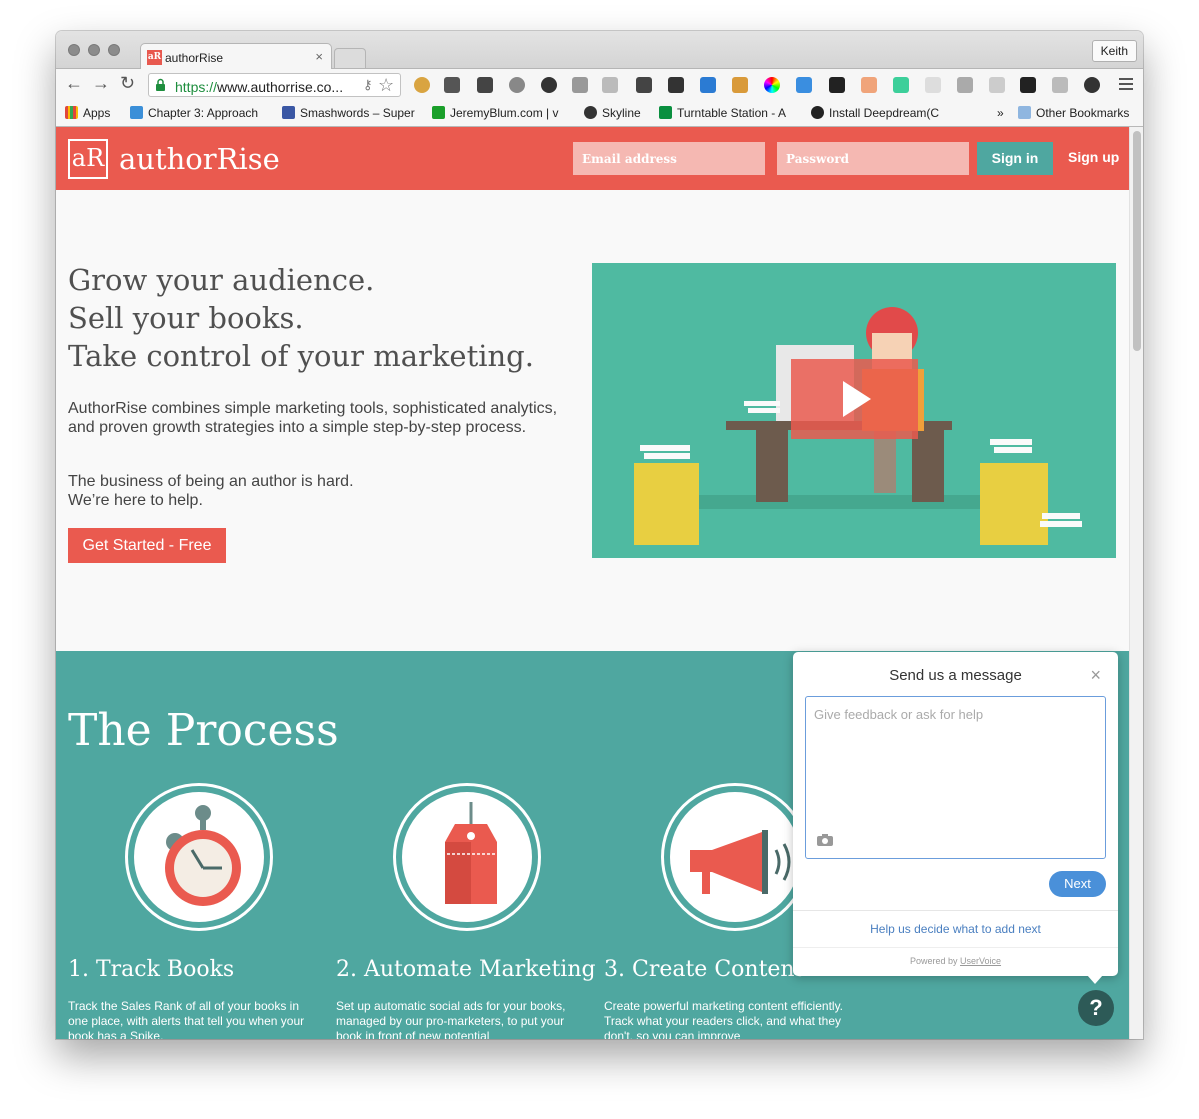 The image size is (1199, 1119). What do you see at coordinates (665, 112) in the screenshot?
I see `turntable-icon` at bounding box center [665, 112].